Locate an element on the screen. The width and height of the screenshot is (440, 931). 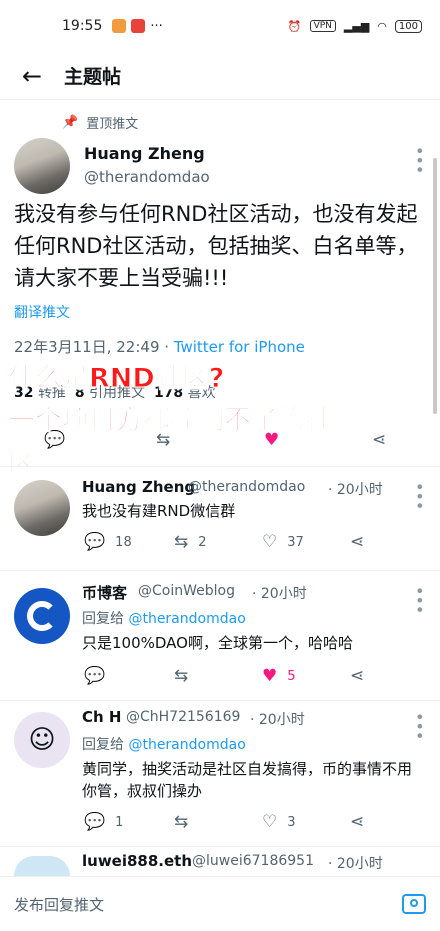
reply-input: 发布回复推文 is located at coordinates (59, 904).